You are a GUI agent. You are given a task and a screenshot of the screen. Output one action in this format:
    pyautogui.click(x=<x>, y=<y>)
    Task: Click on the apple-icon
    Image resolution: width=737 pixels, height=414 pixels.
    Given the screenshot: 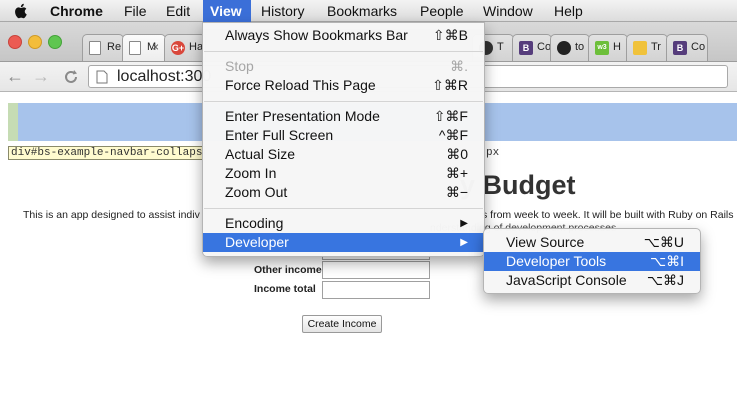 What is the action you would take?
    pyautogui.click(x=21, y=11)
    